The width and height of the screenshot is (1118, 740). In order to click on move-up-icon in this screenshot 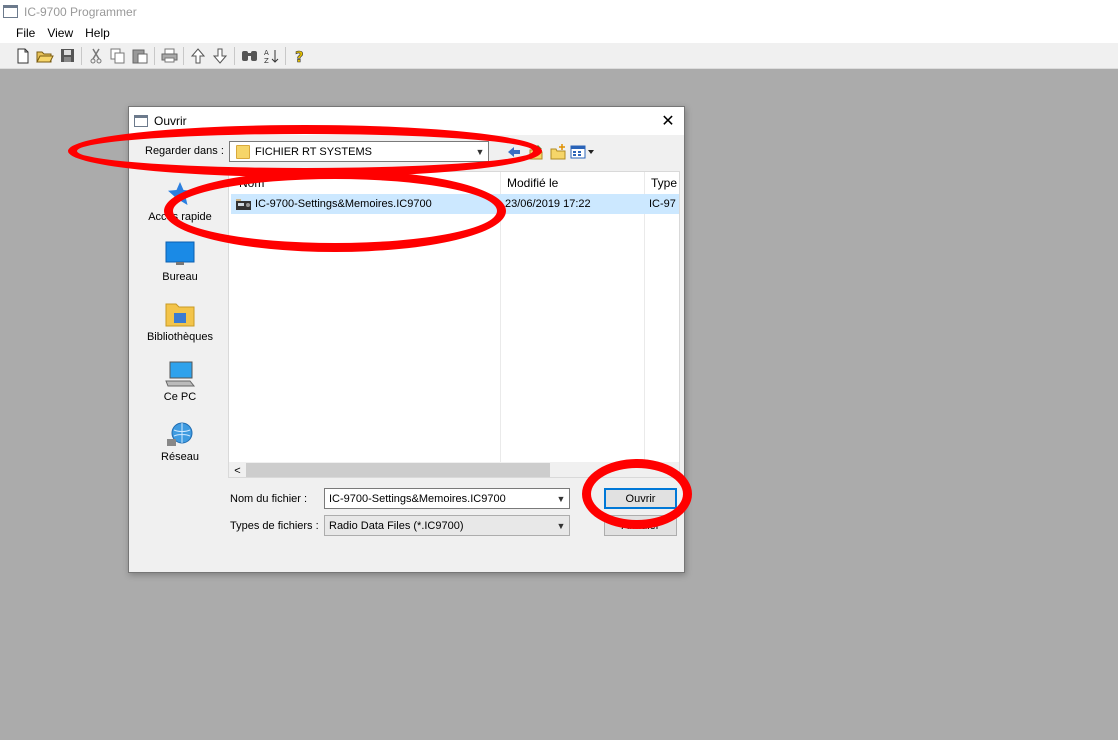, I will do `click(198, 56)`.